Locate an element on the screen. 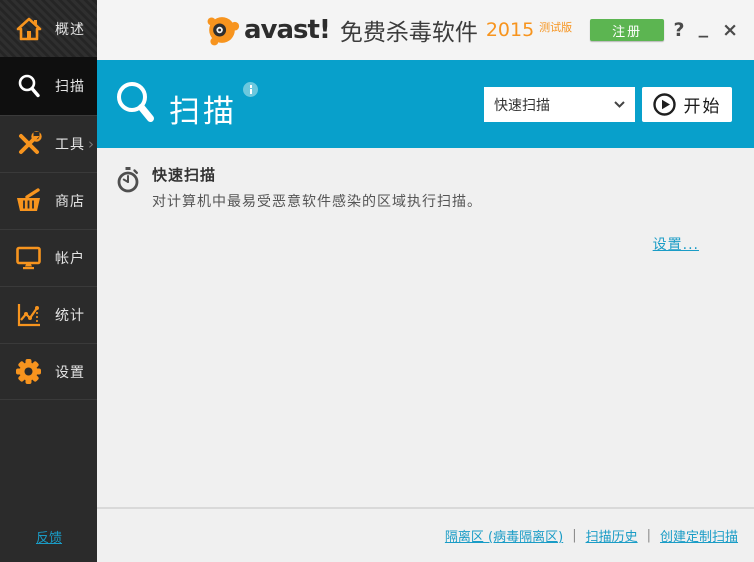  sidebar-item-account: 帐户 is located at coordinates (48, 257).